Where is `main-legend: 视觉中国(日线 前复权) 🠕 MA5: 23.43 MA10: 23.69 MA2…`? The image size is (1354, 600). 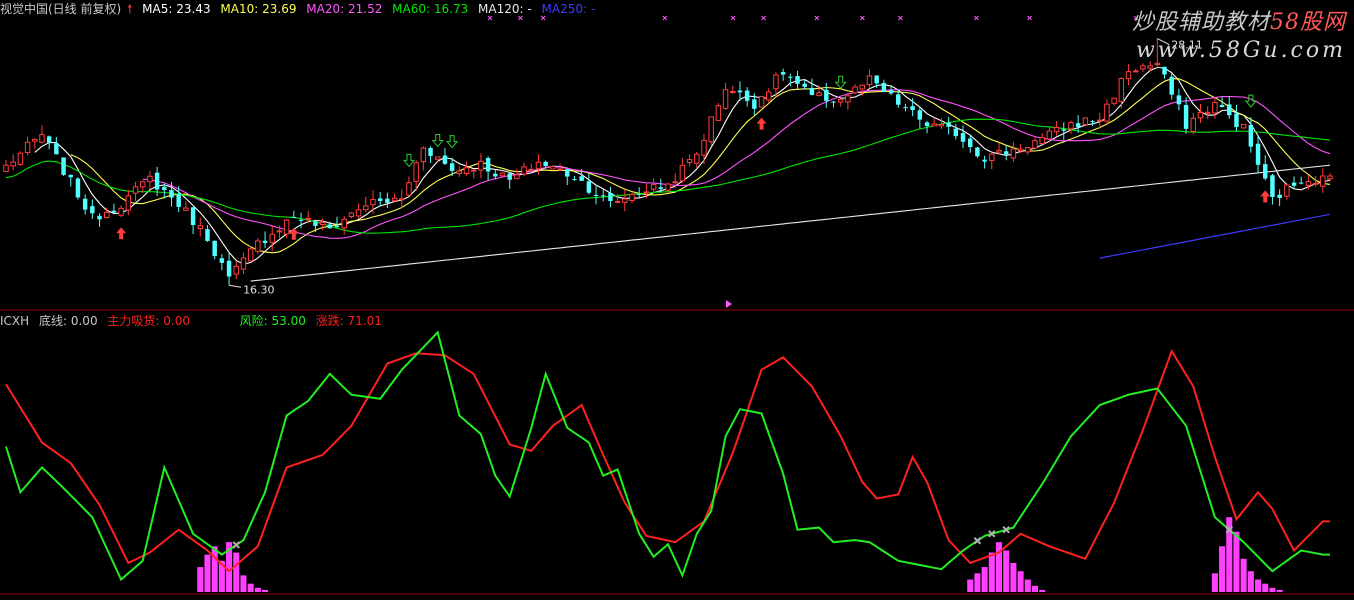 main-legend: 视觉中国(日线 前复权) 🠕 MA5: 23.43 MA10: 23.69 MA2… is located at coordinates (300, 9).